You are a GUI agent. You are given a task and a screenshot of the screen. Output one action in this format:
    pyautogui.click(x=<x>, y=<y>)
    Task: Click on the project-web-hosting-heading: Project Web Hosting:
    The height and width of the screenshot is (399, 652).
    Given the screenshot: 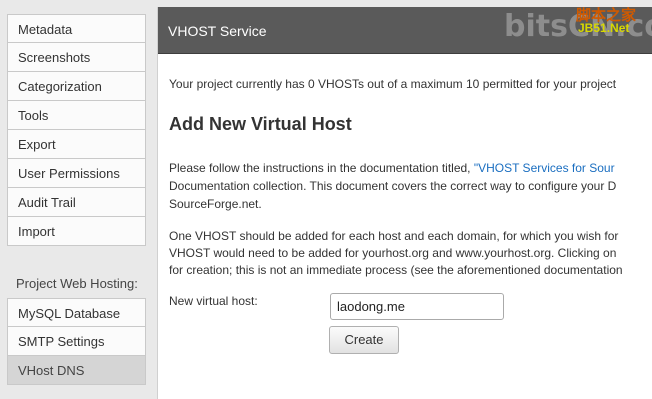 What is the action you would take?
    pyautogui.click(x=77, y=283)
    